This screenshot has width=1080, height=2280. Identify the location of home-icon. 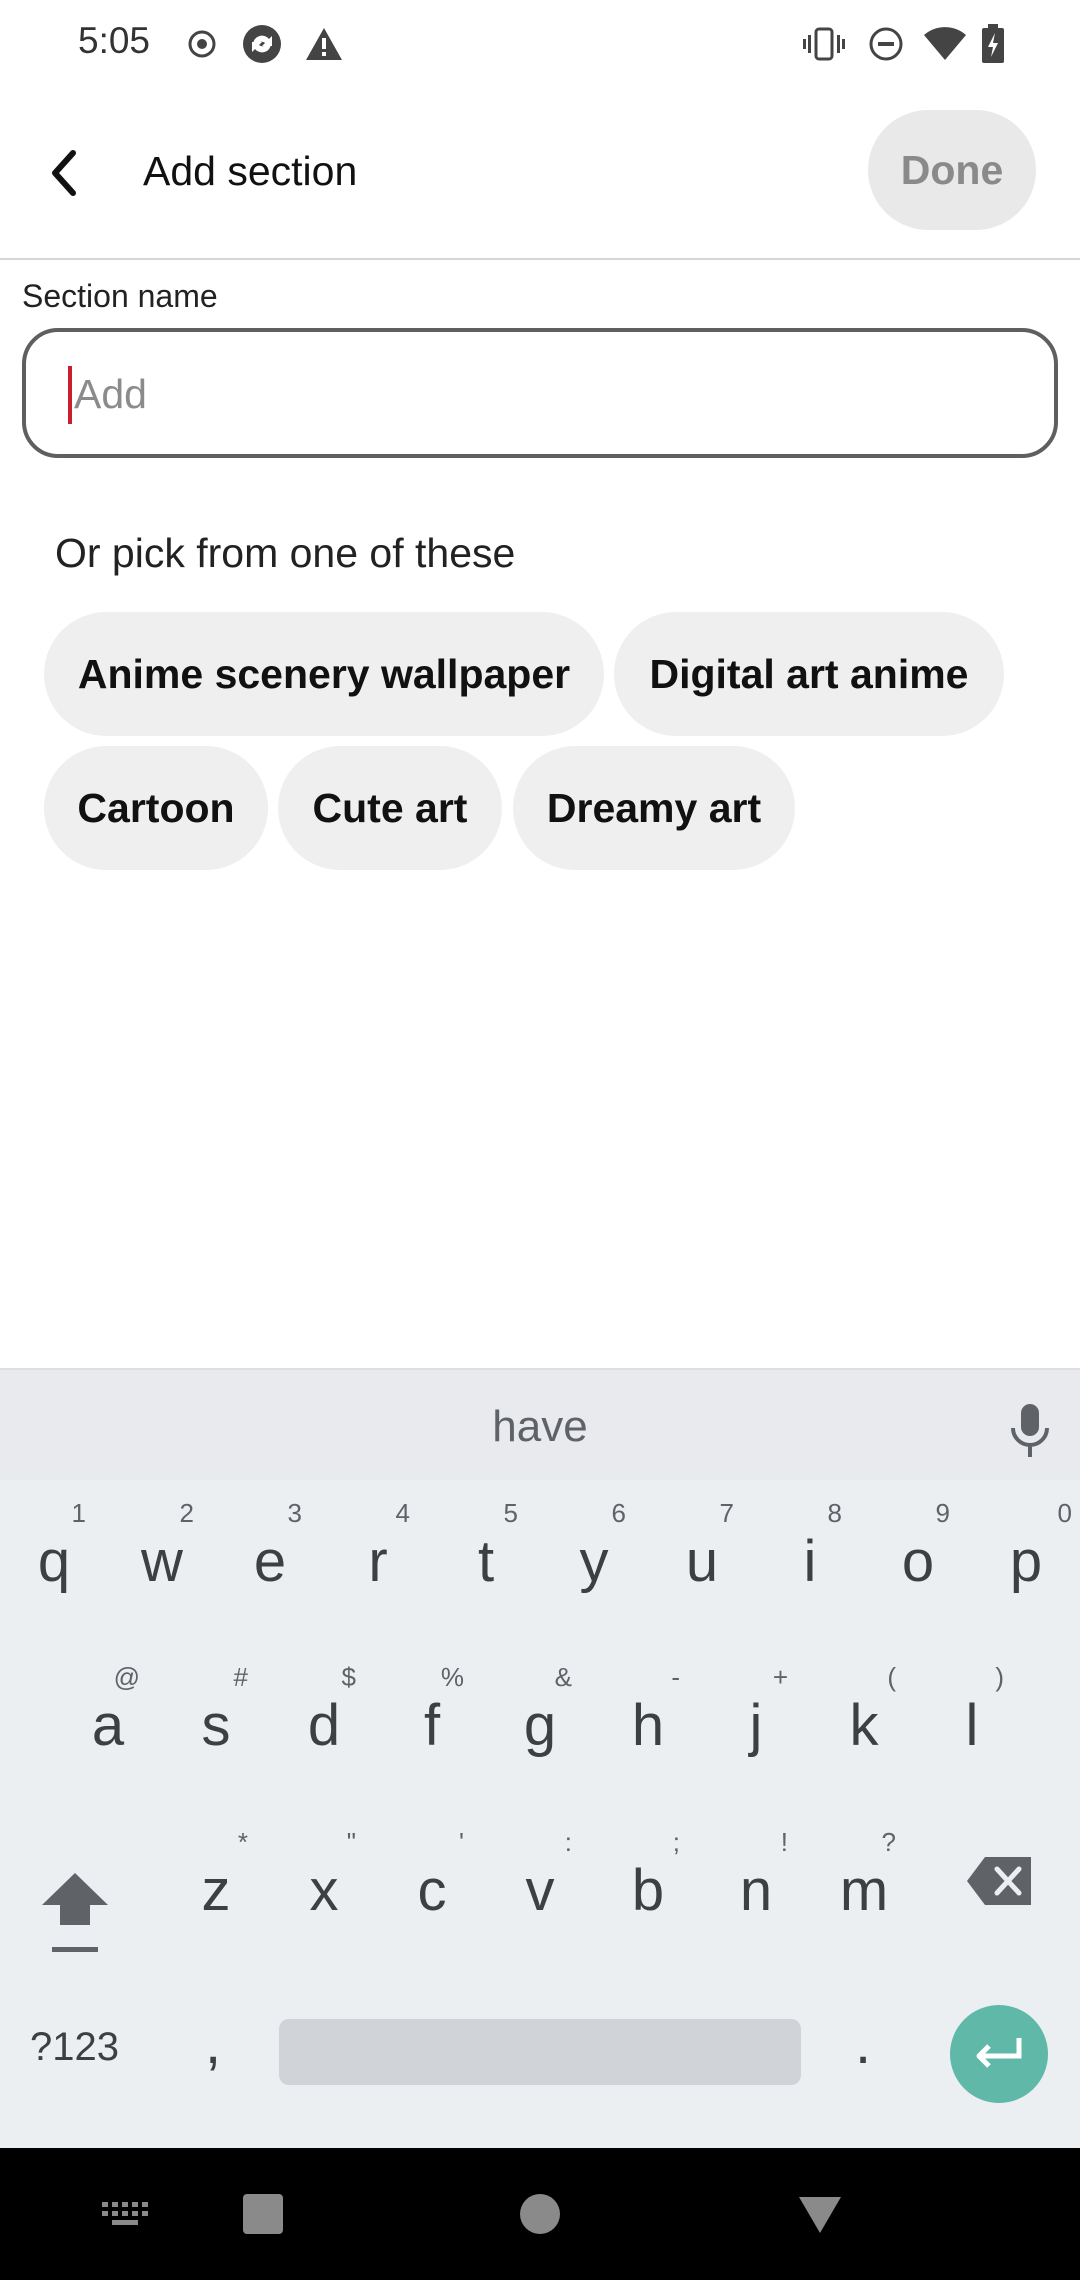
(540, 2214).